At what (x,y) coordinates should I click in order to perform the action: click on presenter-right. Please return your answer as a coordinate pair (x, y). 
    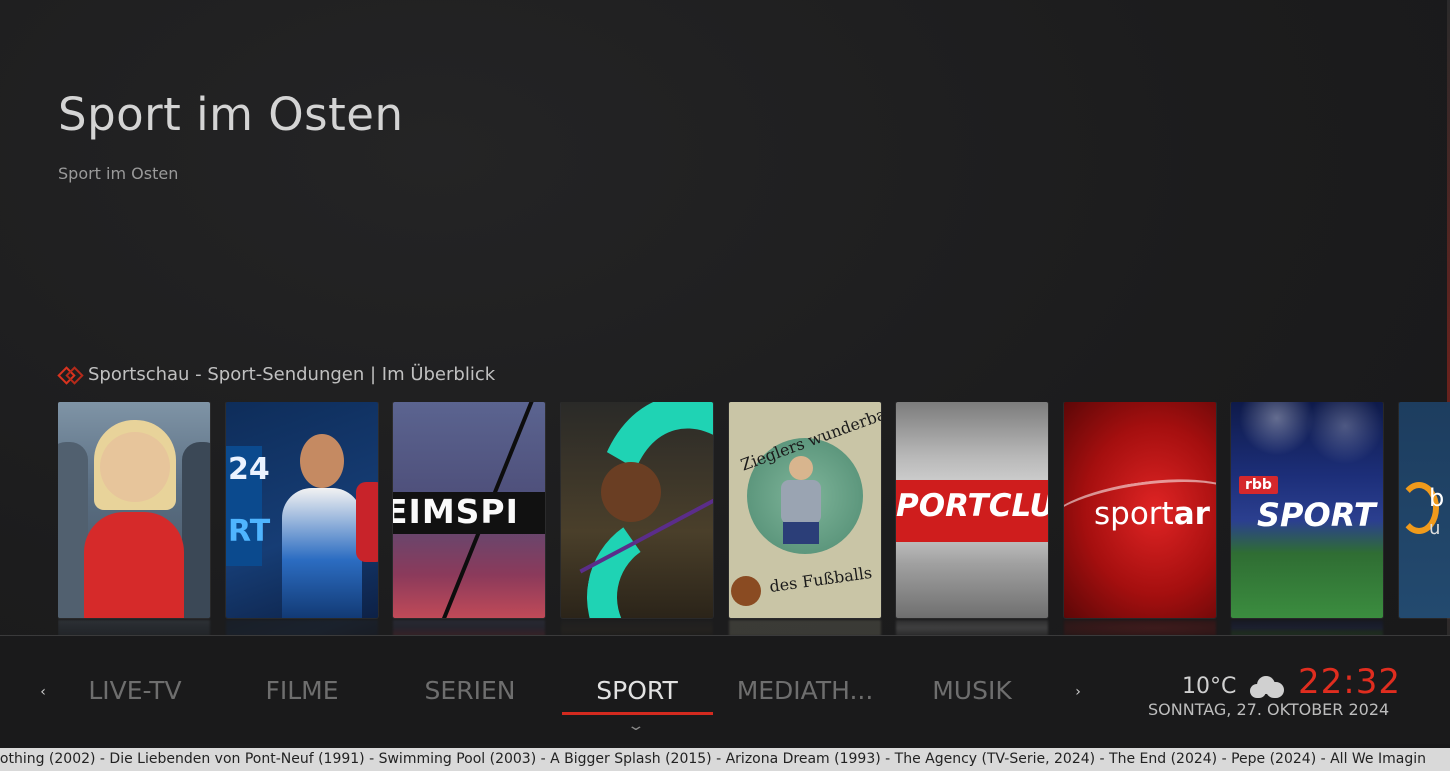
    Looking at the image, I should click on (196, 530).